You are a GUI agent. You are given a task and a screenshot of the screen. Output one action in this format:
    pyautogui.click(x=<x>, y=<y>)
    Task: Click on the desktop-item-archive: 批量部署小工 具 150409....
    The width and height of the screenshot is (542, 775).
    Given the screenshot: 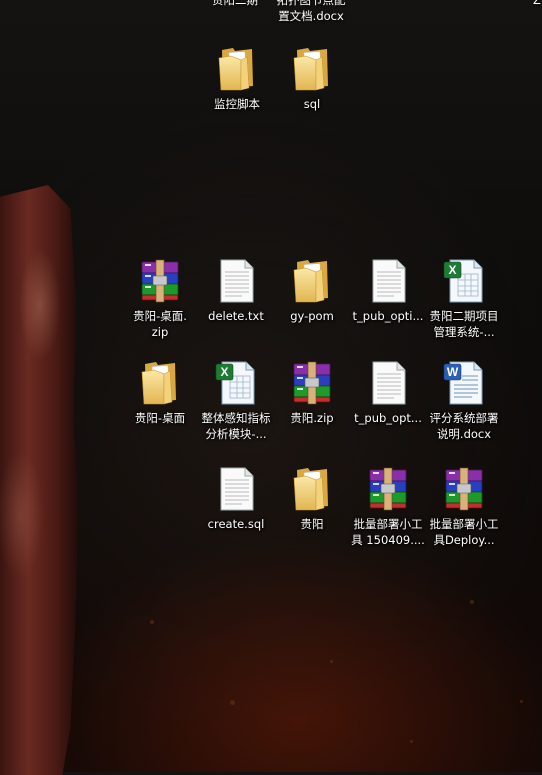 What is the action you would take?
    pyautogui.click(x=388, y=514)
    